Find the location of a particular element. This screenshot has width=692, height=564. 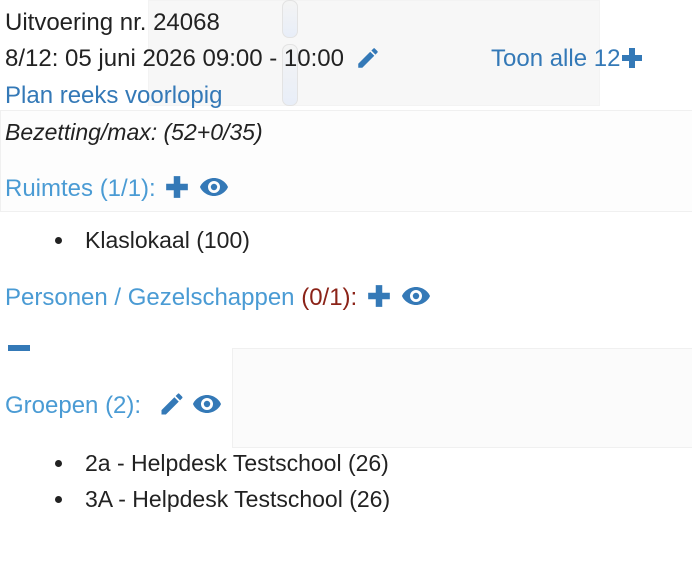

show-all-link: Toon alle 12 is located at coordinates (567, 59).